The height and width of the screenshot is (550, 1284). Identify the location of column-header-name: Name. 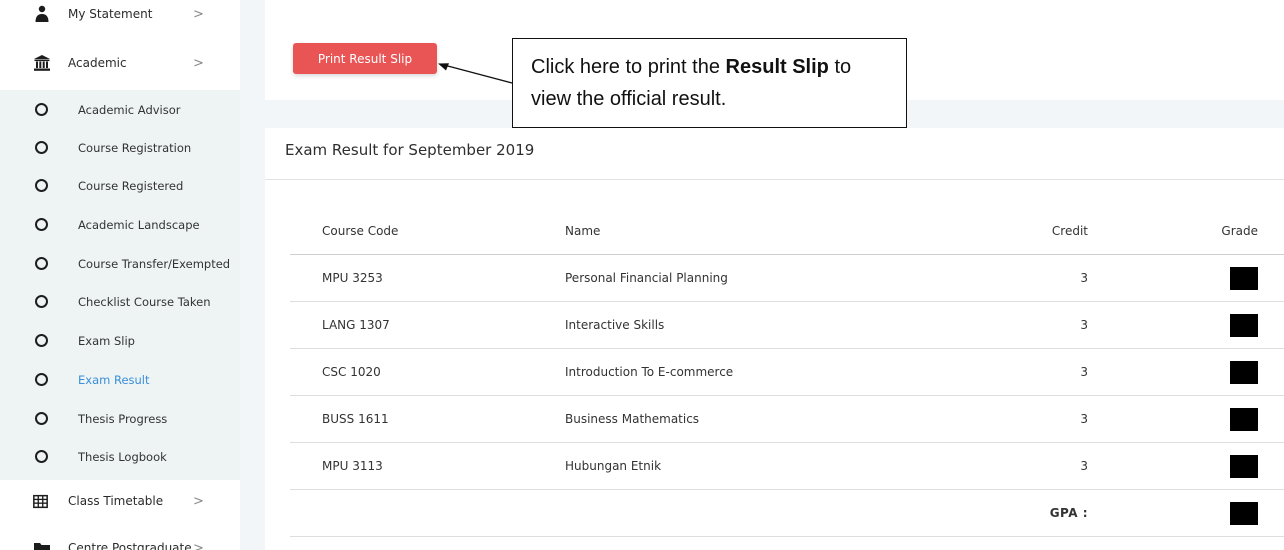
(583, 230).